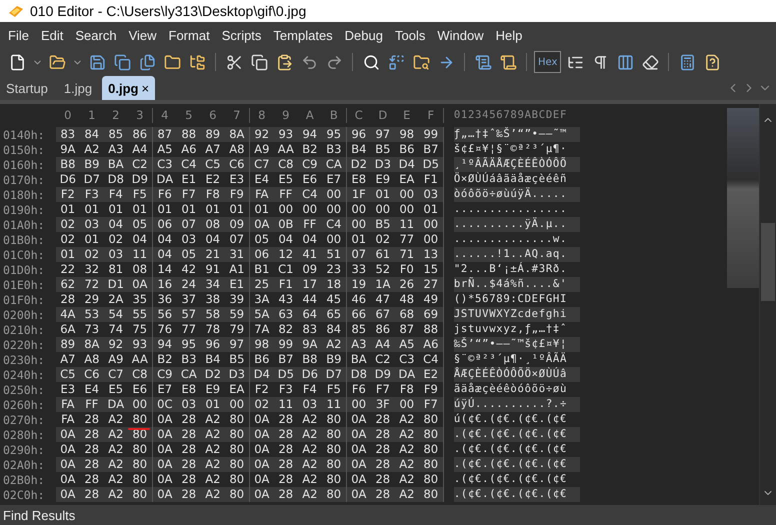  Describe the element at coordinates (334, 149) in the screenshot. I see `hex-byte: B3` at that location.